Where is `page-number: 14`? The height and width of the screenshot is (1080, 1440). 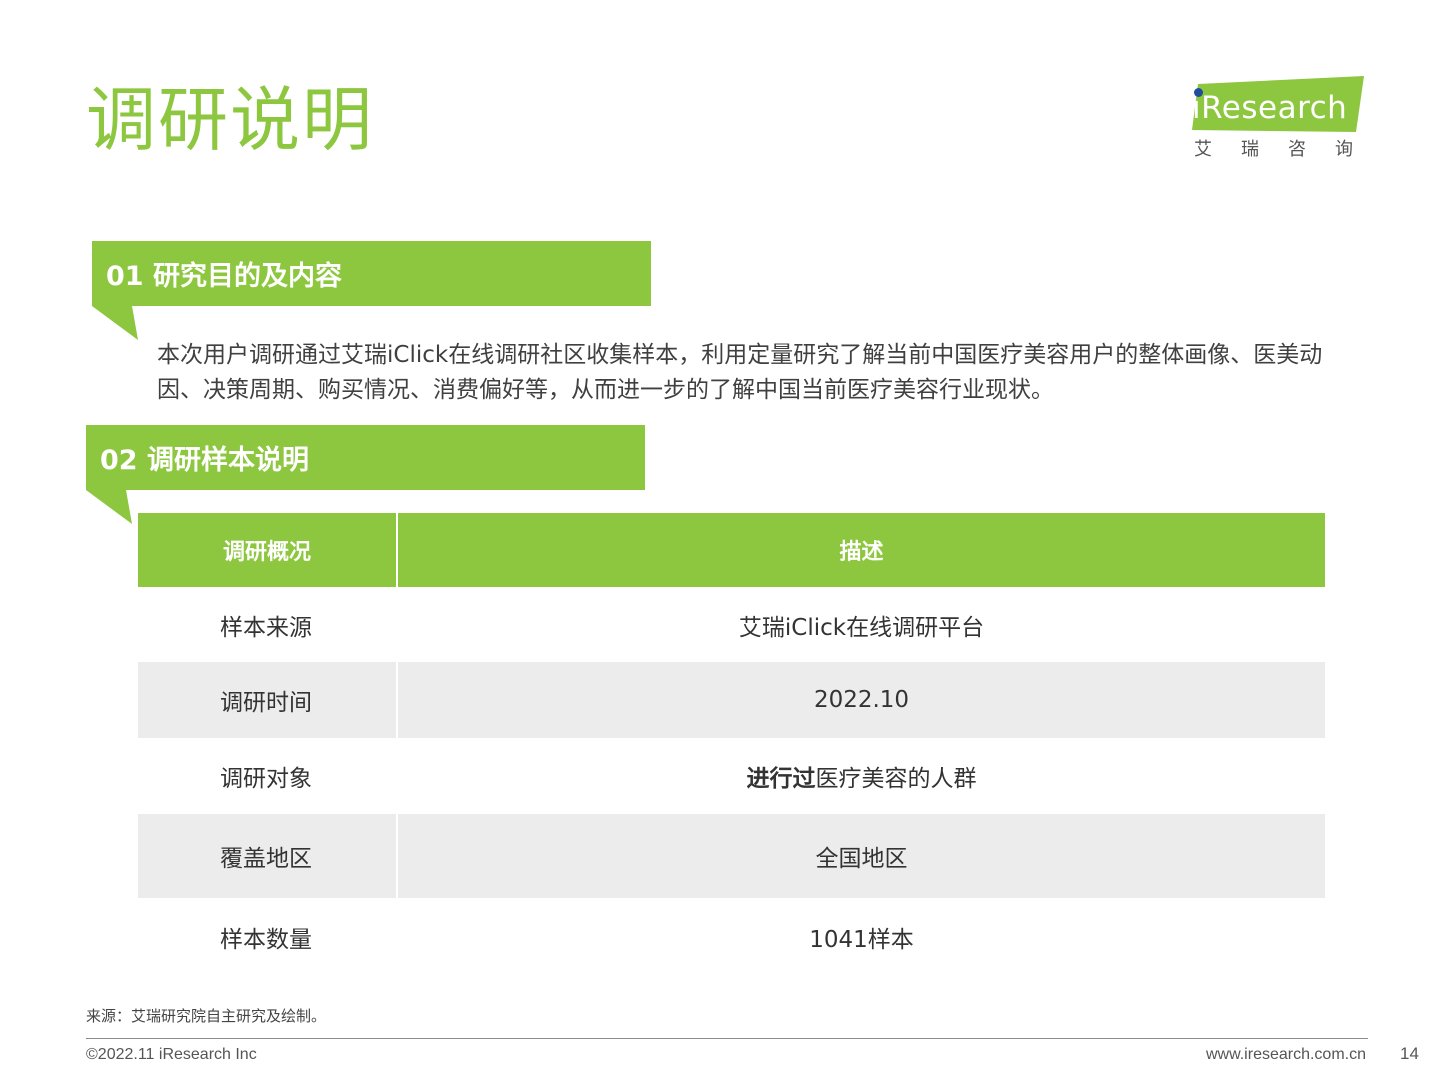
page-number: 14 is located at coordinates (1409, 1053).